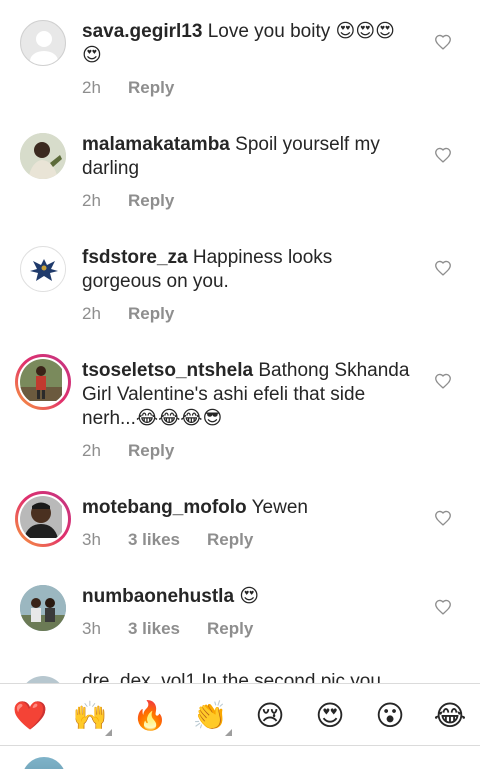 Image resolution: width=480 pixels, height=769 pixels. Describe the element at coordinates (135, 257) in the screenshot. I see `comment-username: fsdstore_za` at that location.